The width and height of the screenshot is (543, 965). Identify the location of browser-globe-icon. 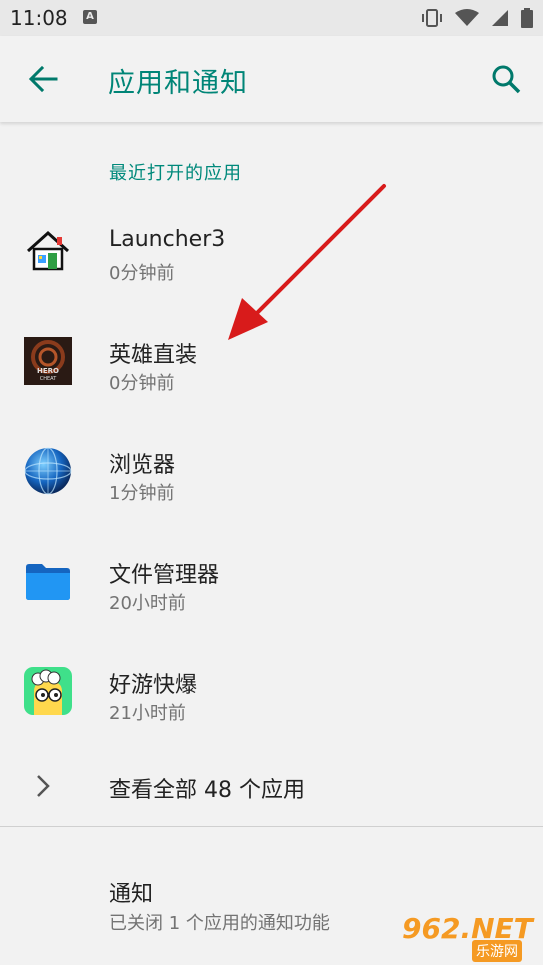
(48, 471).